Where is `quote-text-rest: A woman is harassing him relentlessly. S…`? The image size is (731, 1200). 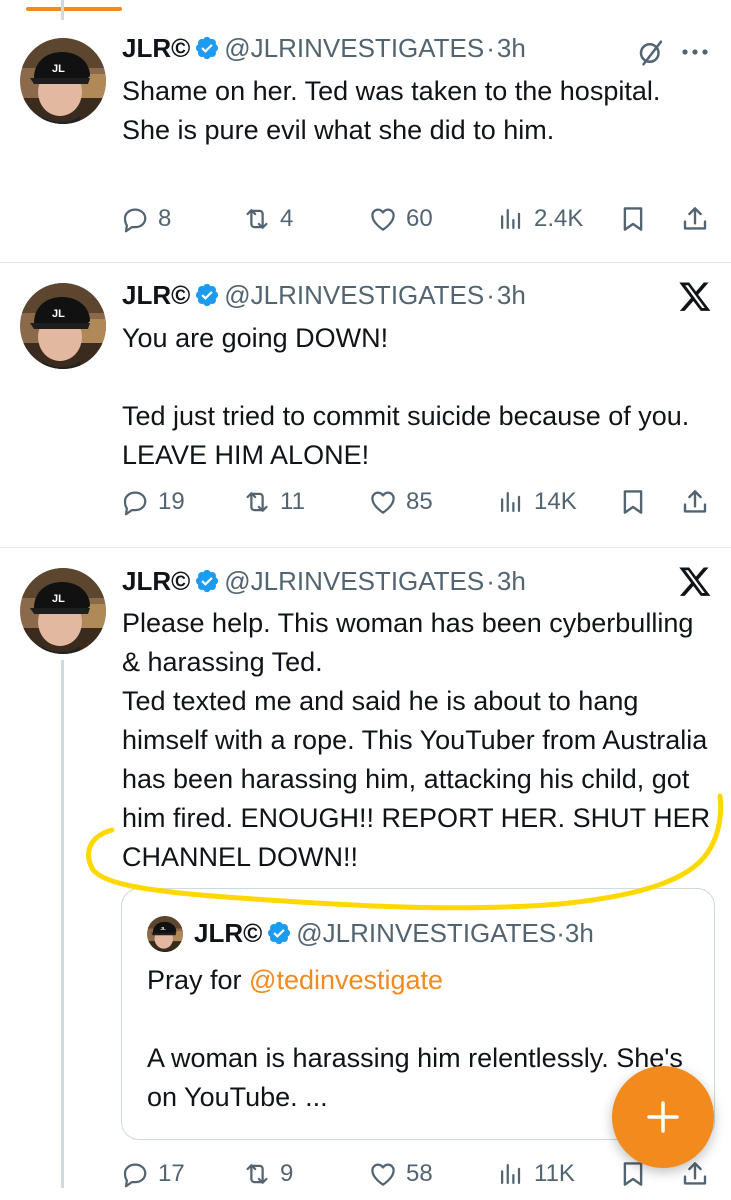
quote-text-rest: A woman is harassing him relentlessly. S… is located at coordinates (415, 1077).